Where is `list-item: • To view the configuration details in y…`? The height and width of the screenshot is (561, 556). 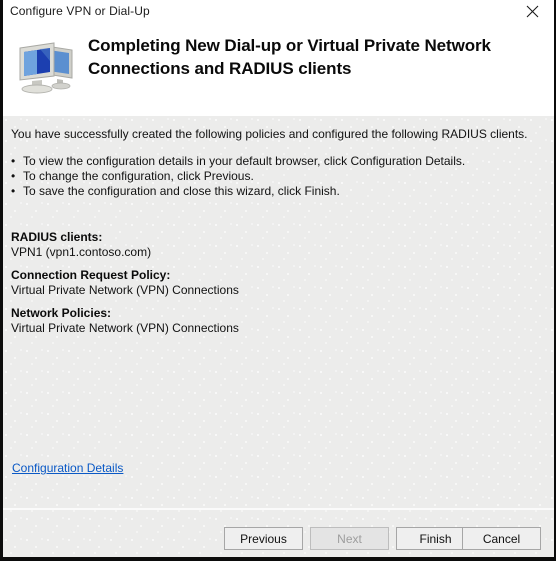 list-item: • To view the configuration details in y… is located at coordinates (276, 161).